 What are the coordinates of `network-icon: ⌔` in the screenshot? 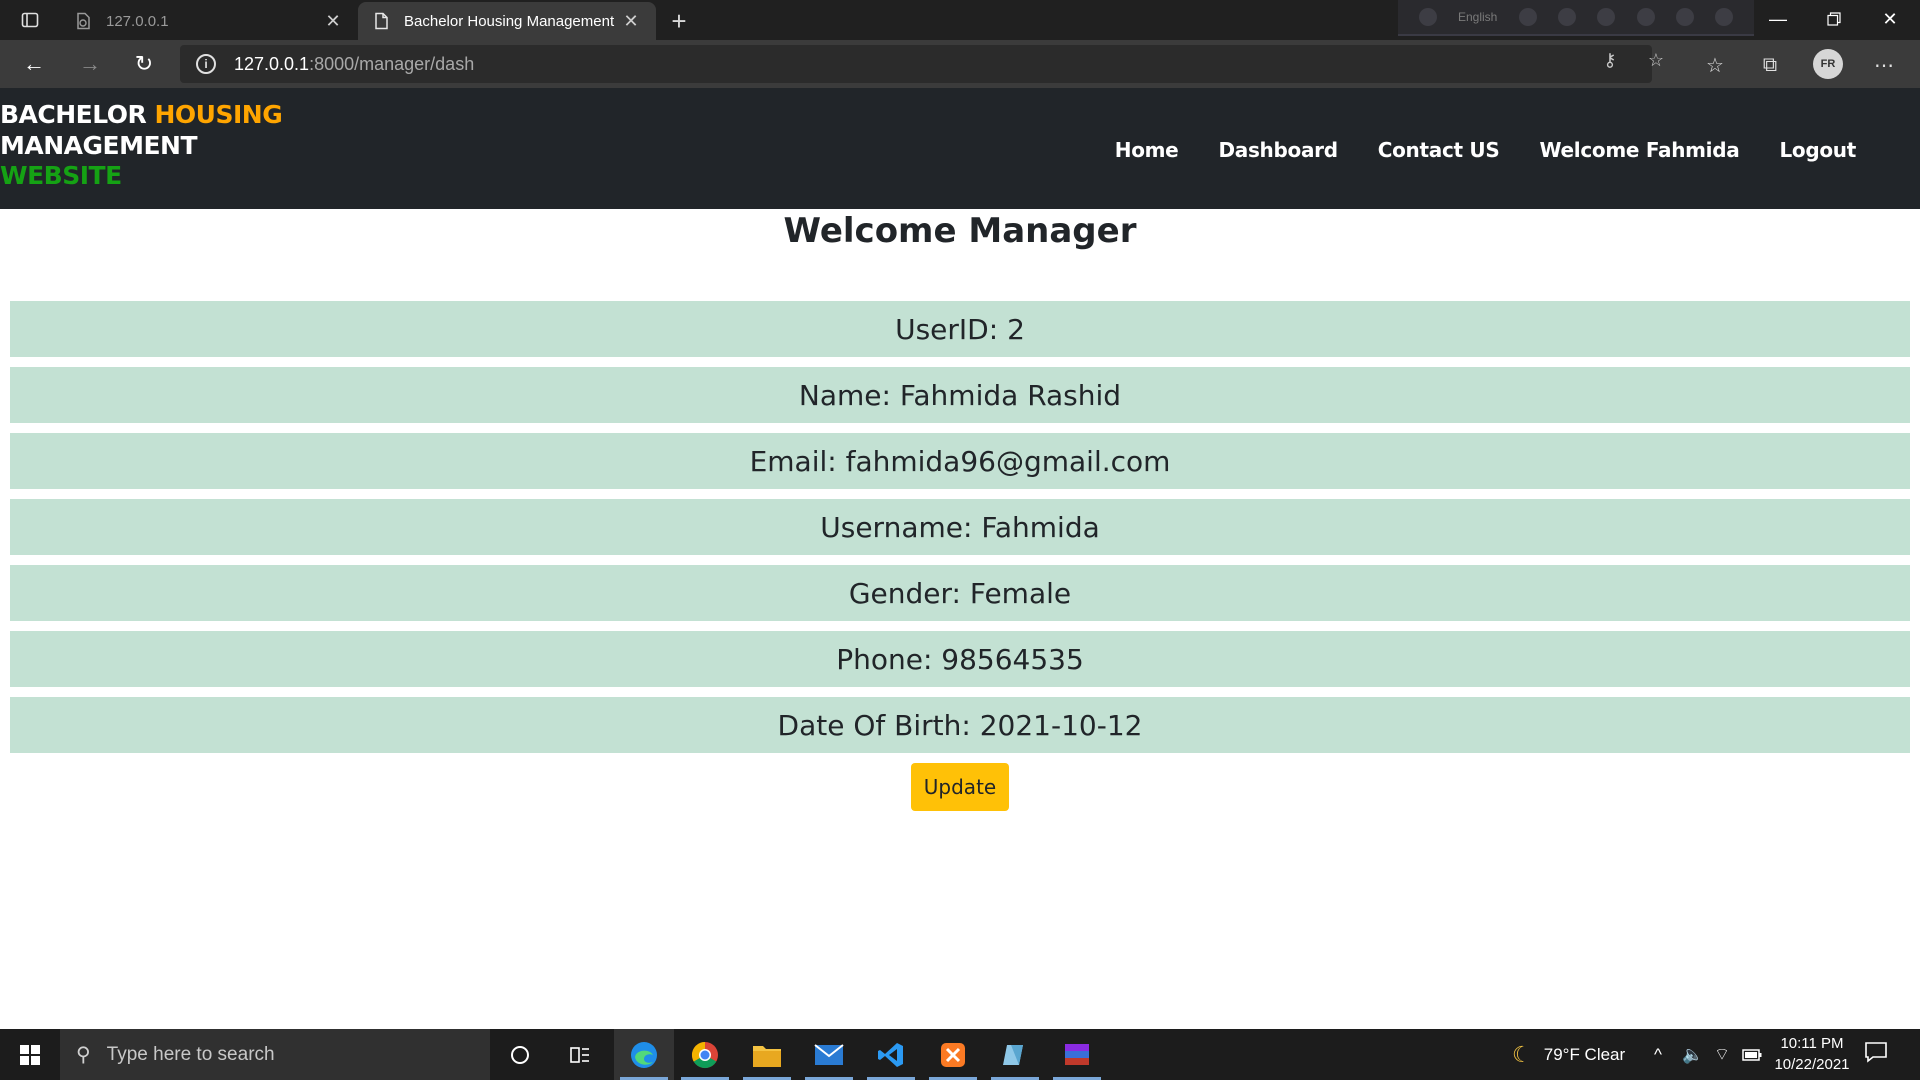 It's located at (1722, 1054).